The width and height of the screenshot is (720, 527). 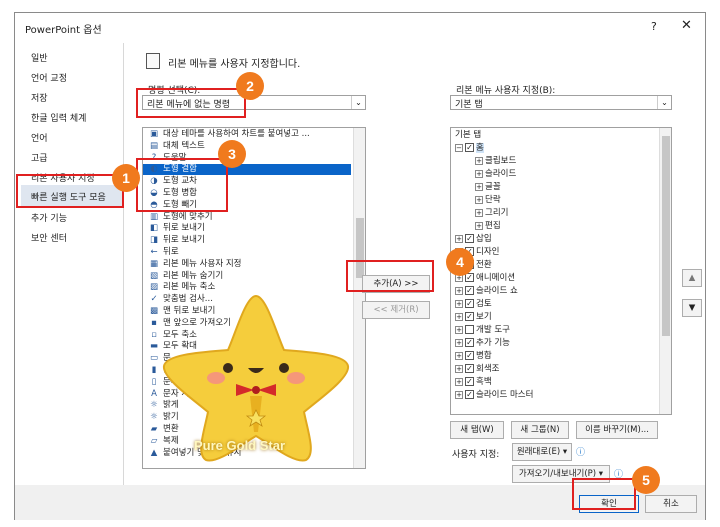 What do you see at coordinates (486, 291) in the screenshot?
I see `ribbon-tree-item: + ✓ 슬라이드 쇼` at bounding box center [486, 291].